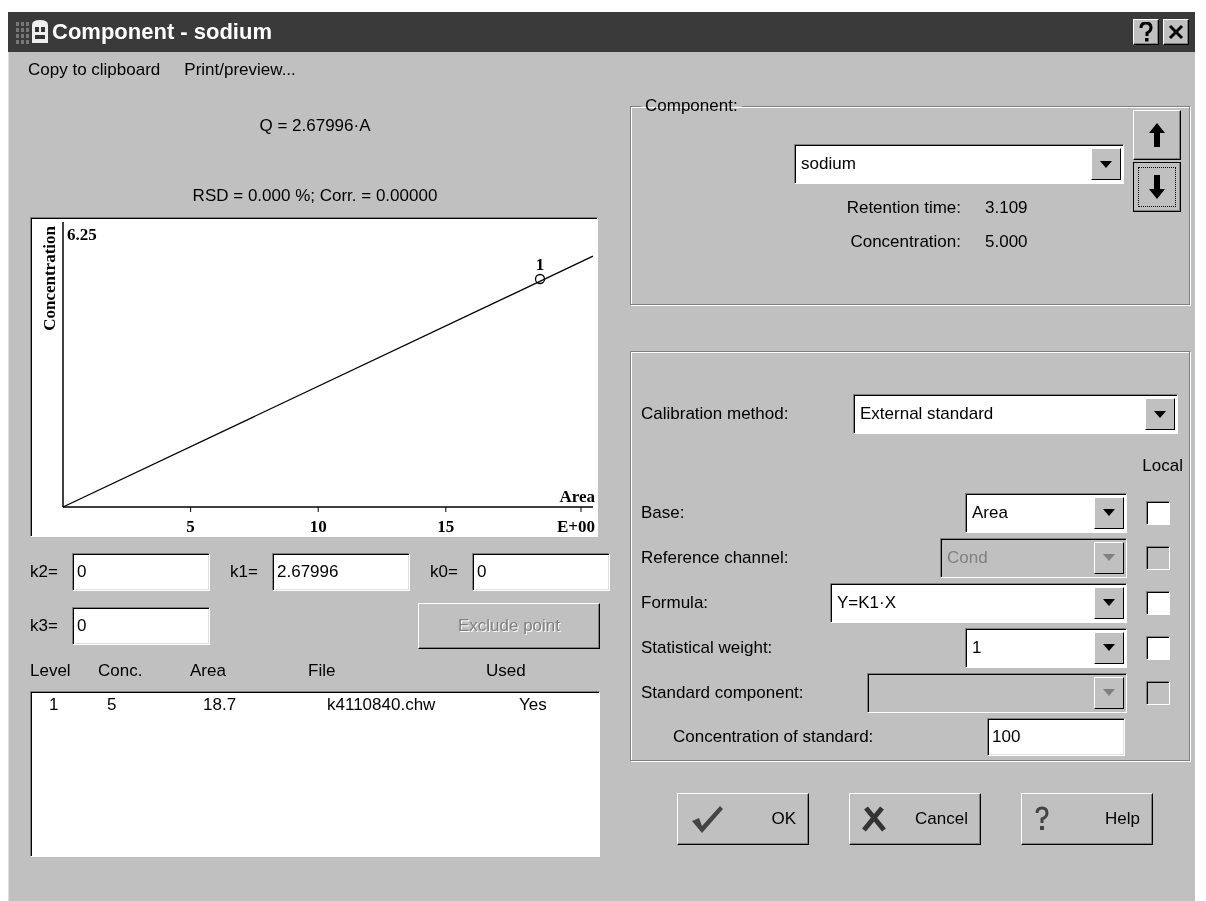 This screenshot has height=901, width=1206. What do you see at coordinates (959, 164) in the screenshot?
I see `component-dropdown: sodium` at bounding box center [959, 164].